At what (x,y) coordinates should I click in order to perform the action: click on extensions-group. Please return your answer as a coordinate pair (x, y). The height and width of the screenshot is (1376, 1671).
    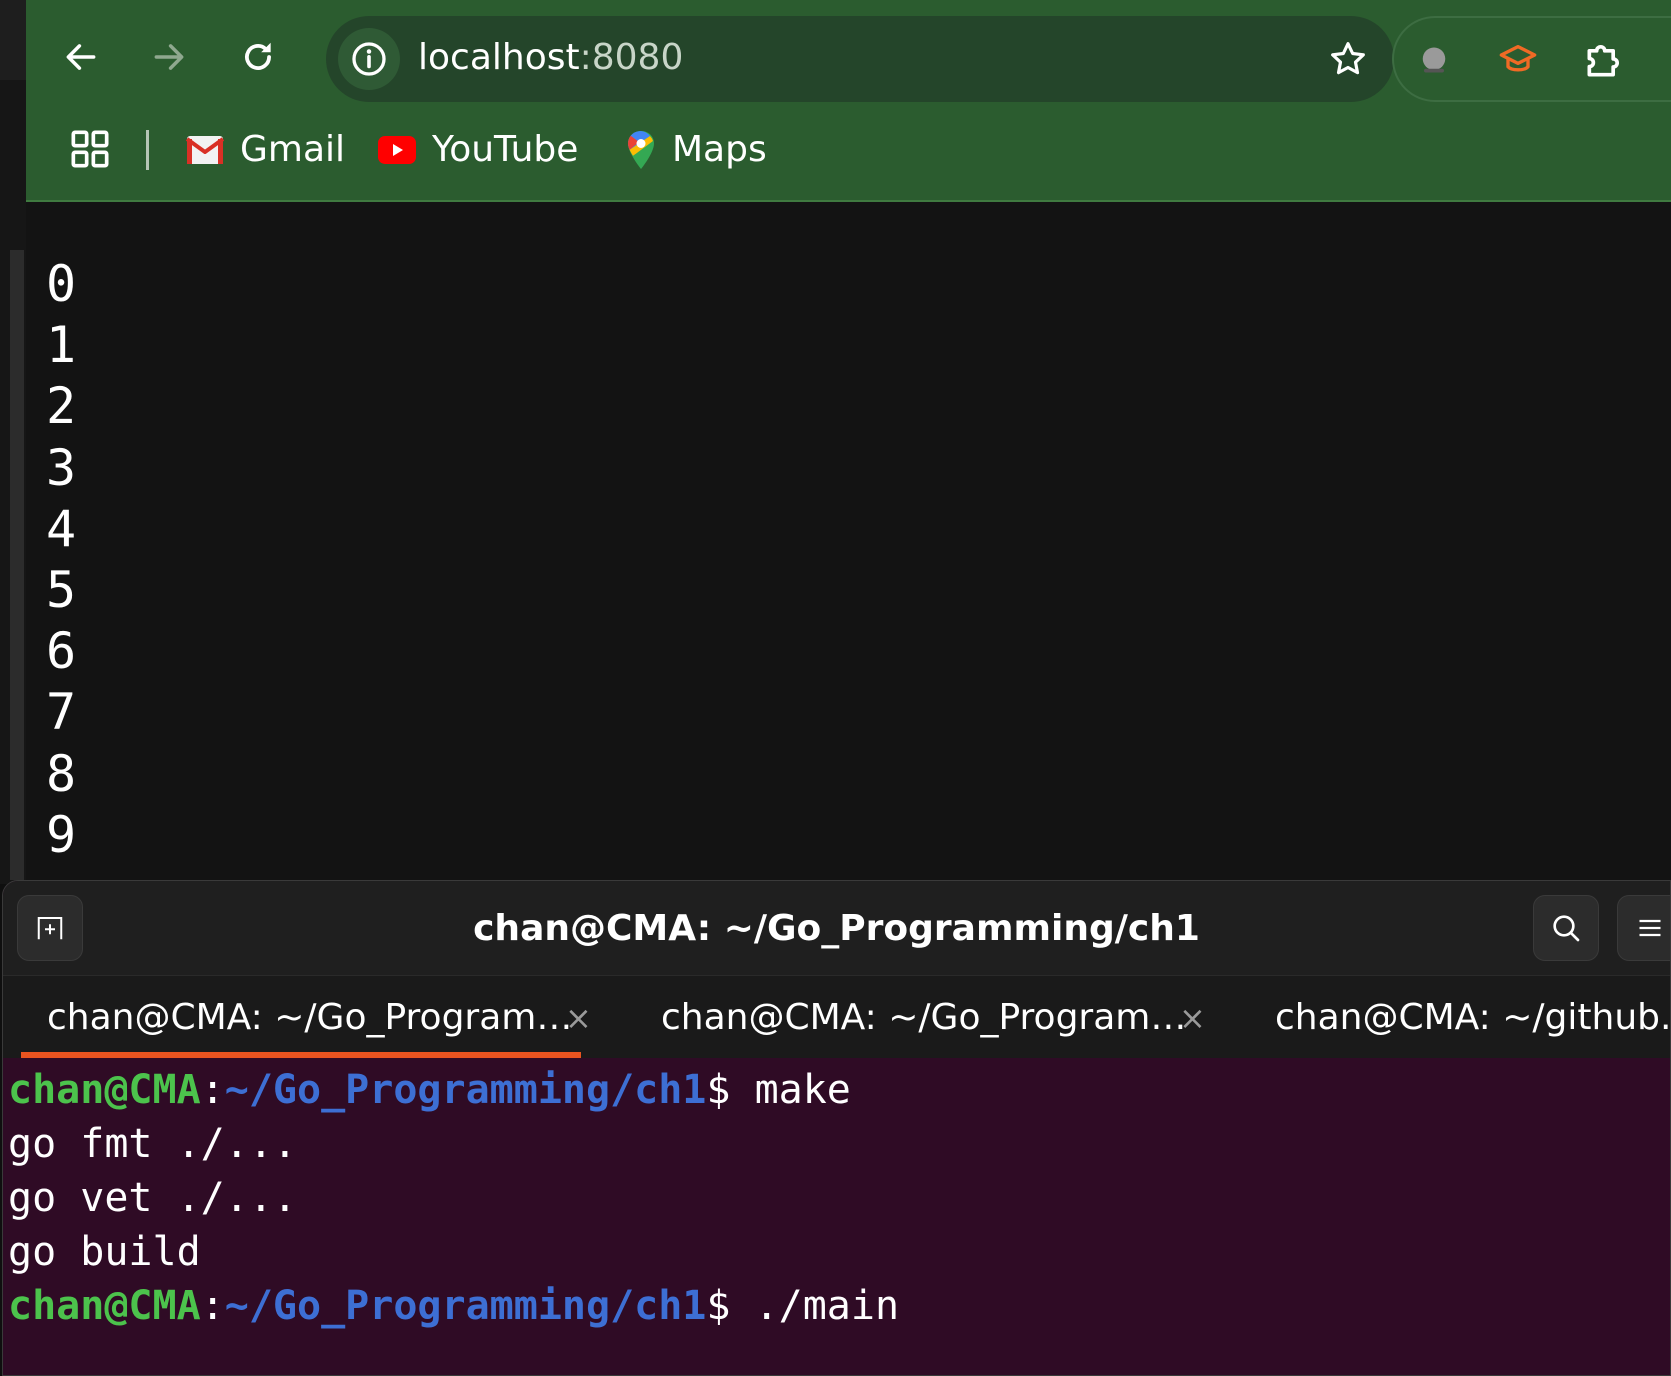
    Looking at the image, I should click on (1531, 59).